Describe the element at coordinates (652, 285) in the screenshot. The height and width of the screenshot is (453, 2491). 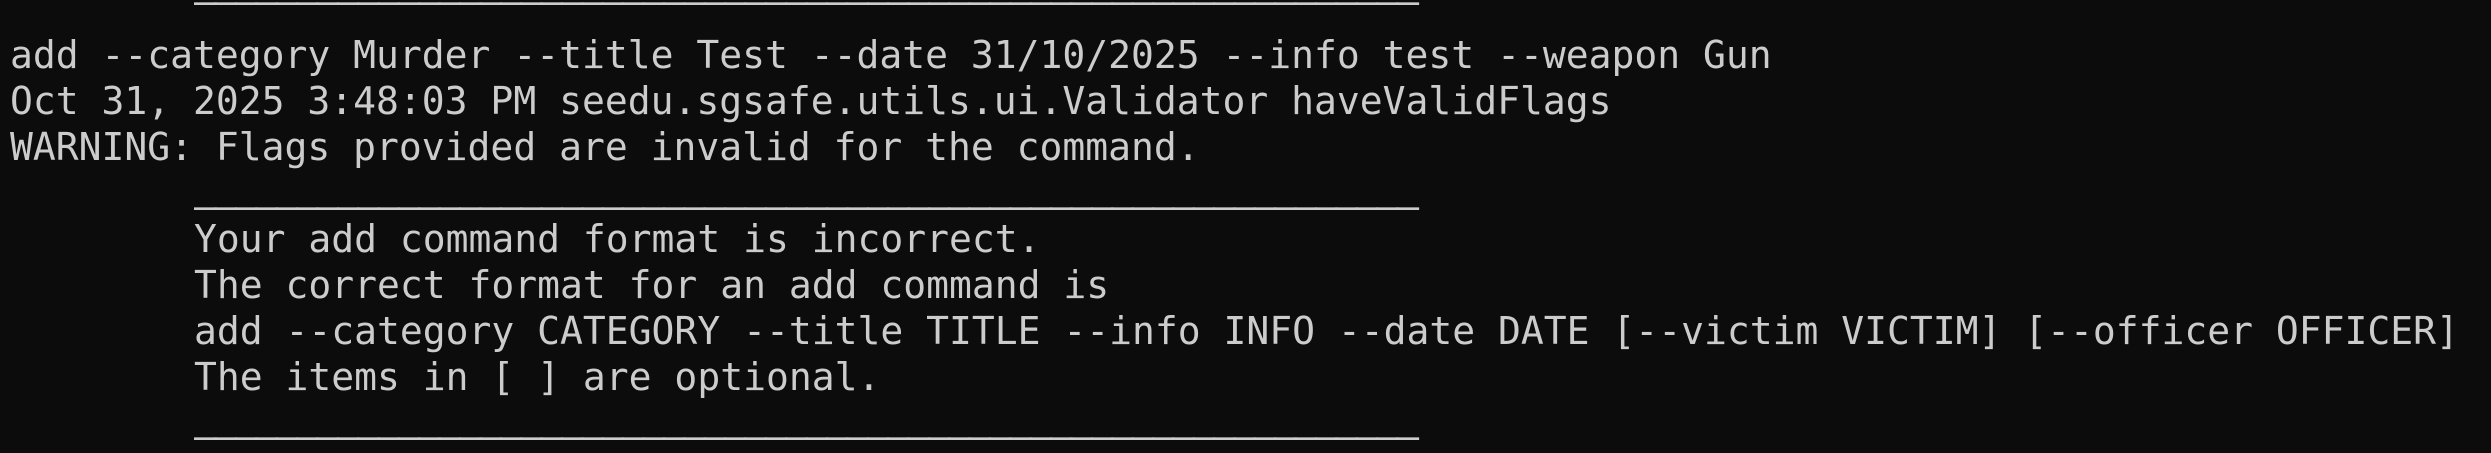
I see `correct-format-intro-line: The correct format for an add command is` at that location.